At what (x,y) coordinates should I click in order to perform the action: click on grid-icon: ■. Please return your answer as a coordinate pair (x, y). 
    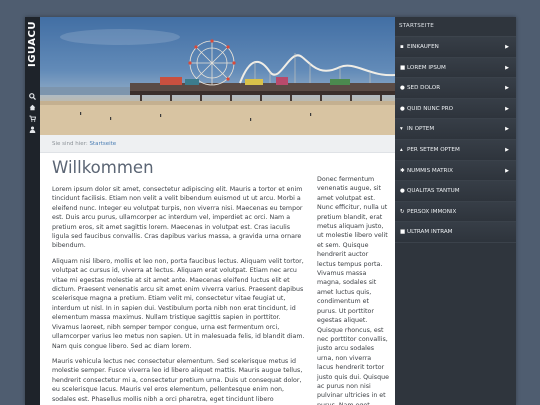
    Looking at the image, I should click on (403, 67).